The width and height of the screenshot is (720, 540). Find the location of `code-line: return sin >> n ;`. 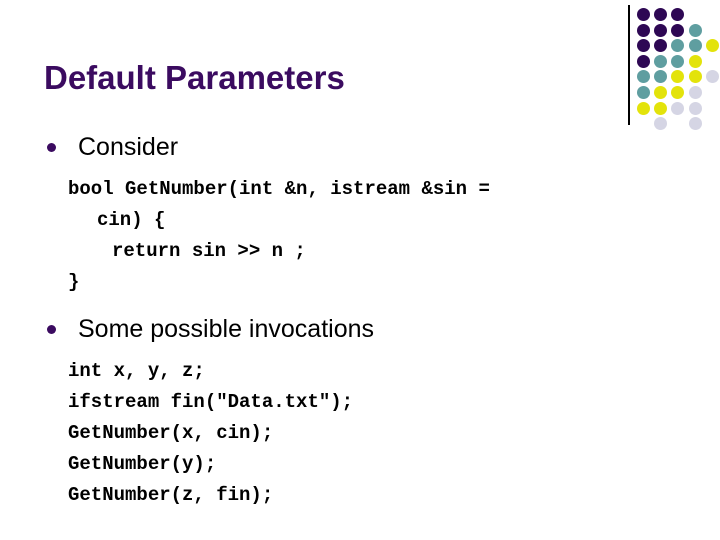

code-line: return sin >> n ; is located at coordinates (209, 251).